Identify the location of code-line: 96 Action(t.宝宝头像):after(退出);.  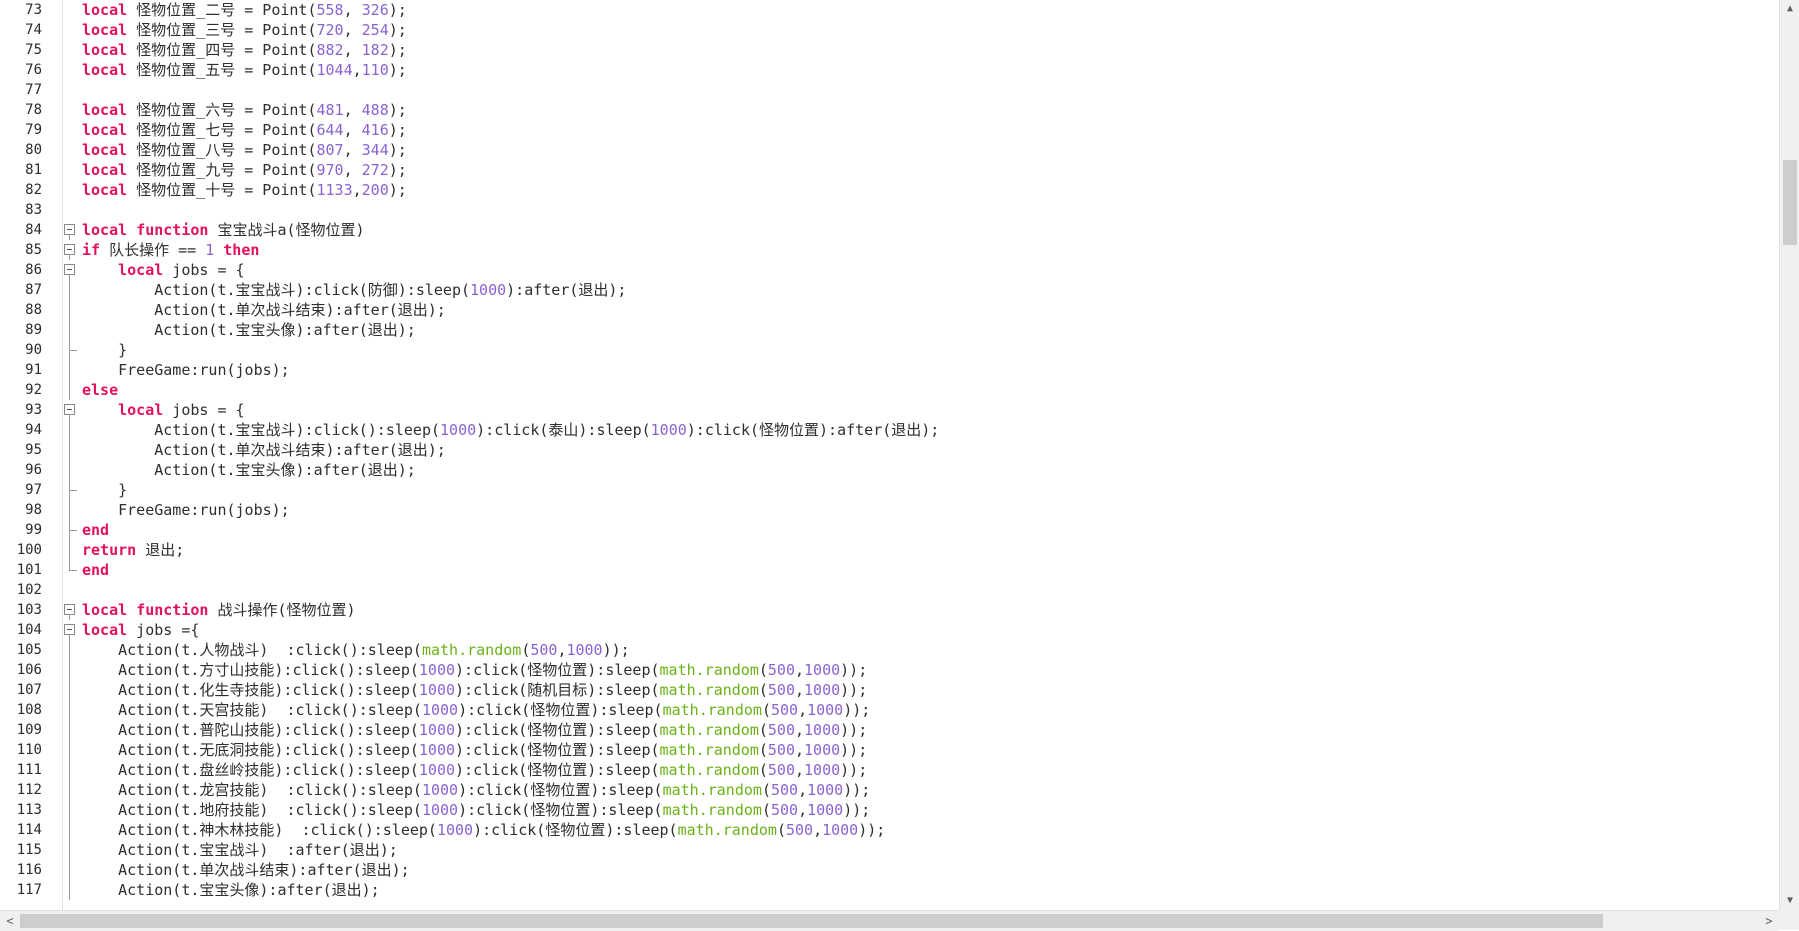
(889, 470).